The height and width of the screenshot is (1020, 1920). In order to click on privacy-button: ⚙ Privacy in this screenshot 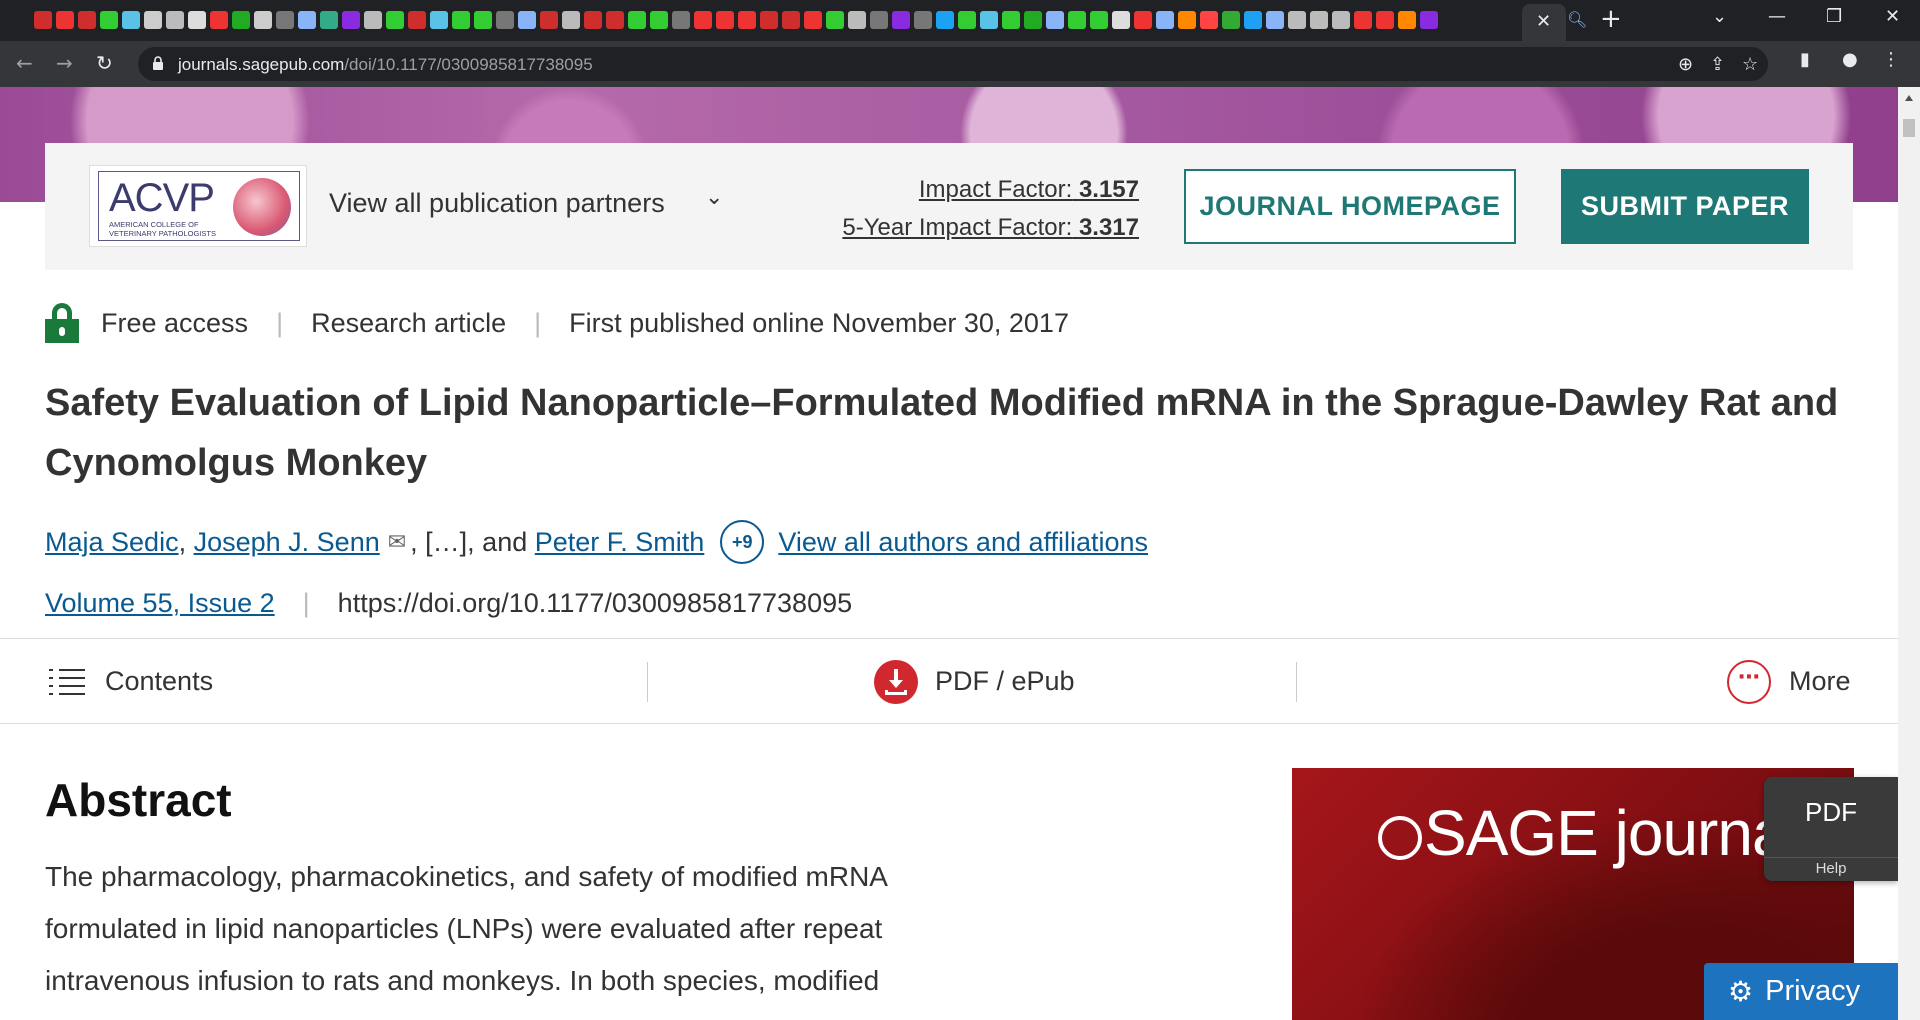, I will do `click(1801, 991)`.